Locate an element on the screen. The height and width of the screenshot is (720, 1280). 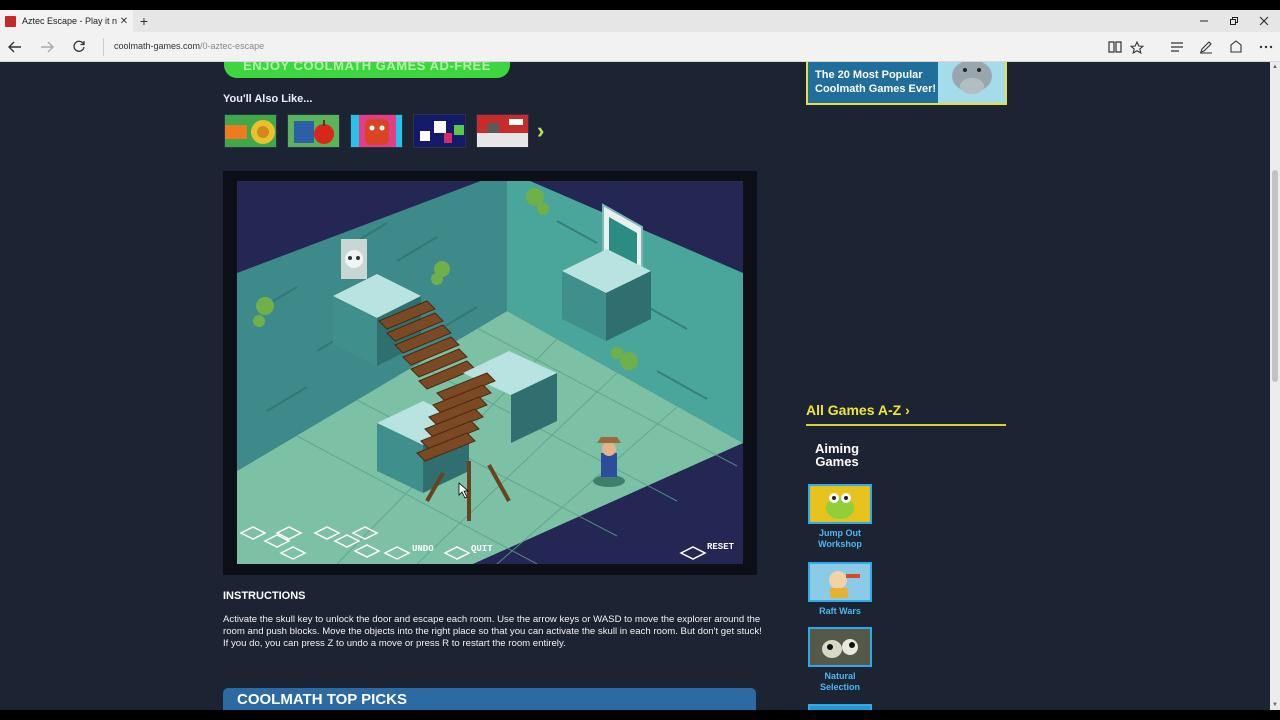
reading-view-button is located at coordinates (1115, 47).